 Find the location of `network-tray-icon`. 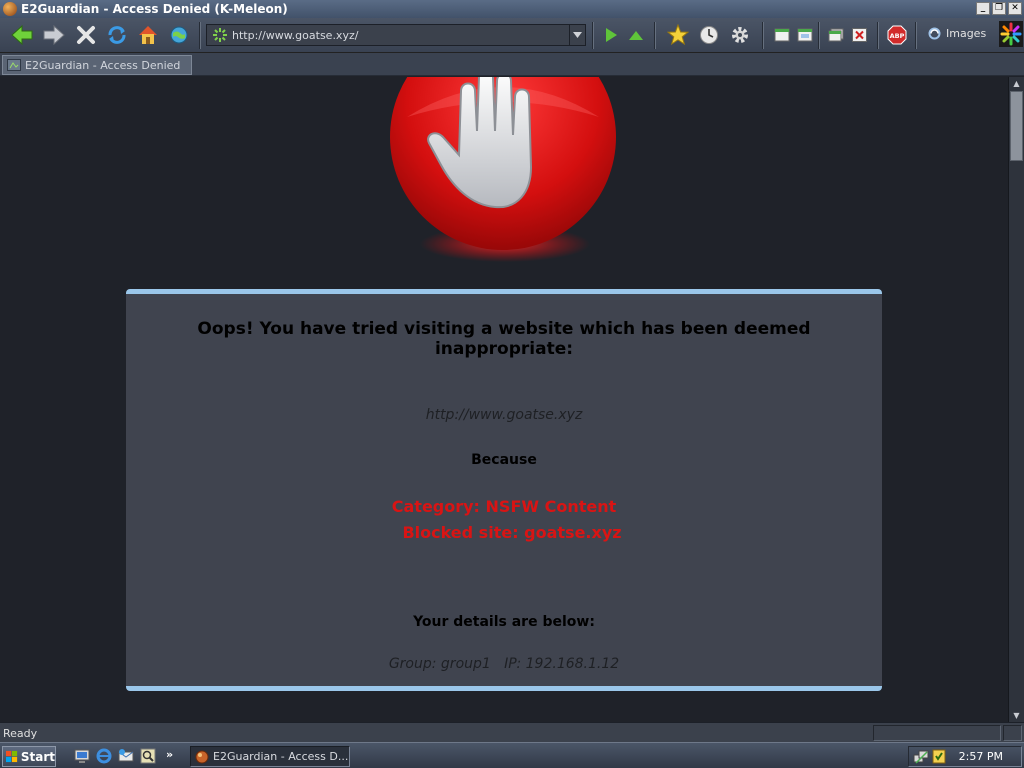

network-tray-icon is located at coordinates (921, 756).